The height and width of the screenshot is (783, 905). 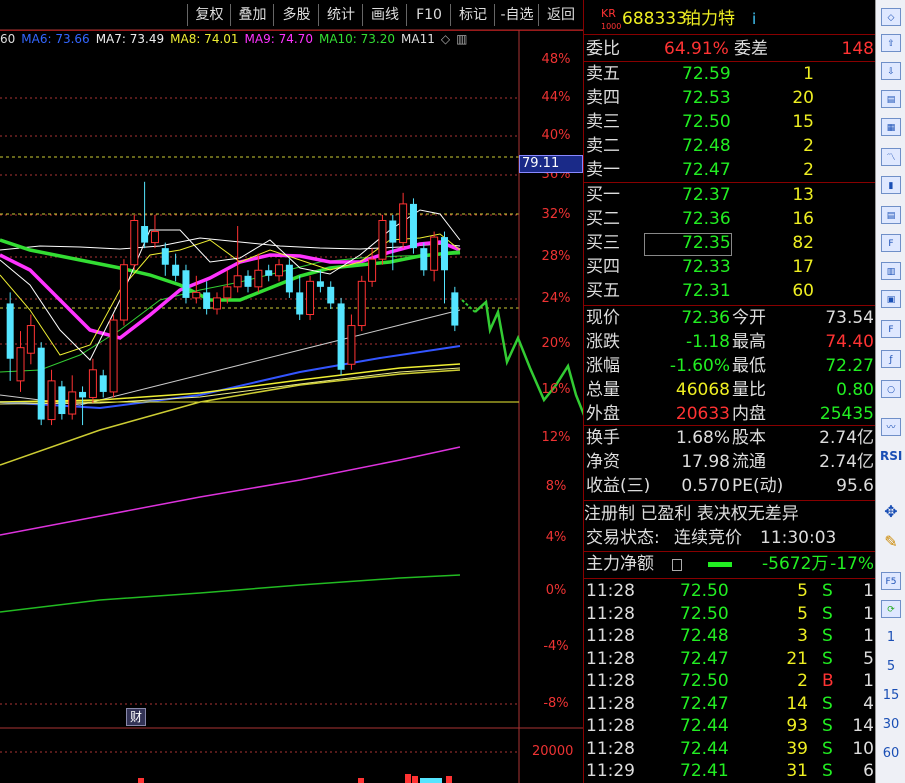 I want to click on quote-row: 外盘 20633 内盘 25435, so click(x=730, y=414).